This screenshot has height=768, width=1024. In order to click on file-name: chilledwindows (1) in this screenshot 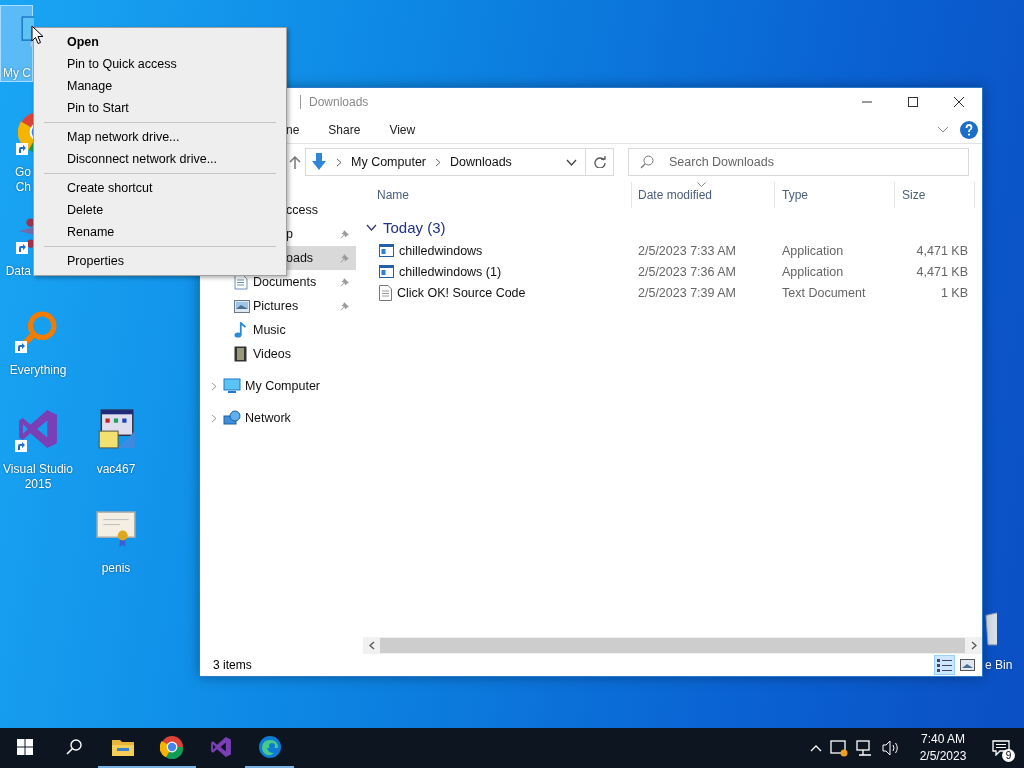, I will do `click(450, 271)`.